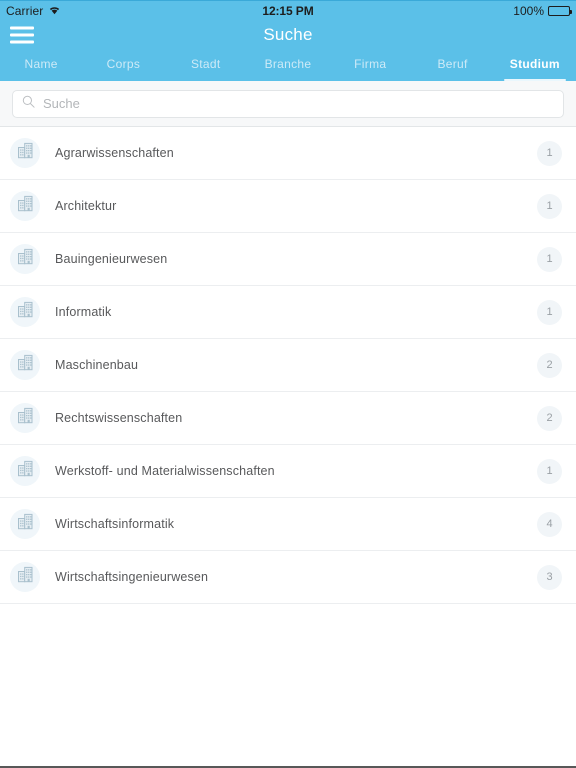 The width and height of the screenshot is (576, 768). I want to click on tab-beruf: Beruf, so click(452, 65).